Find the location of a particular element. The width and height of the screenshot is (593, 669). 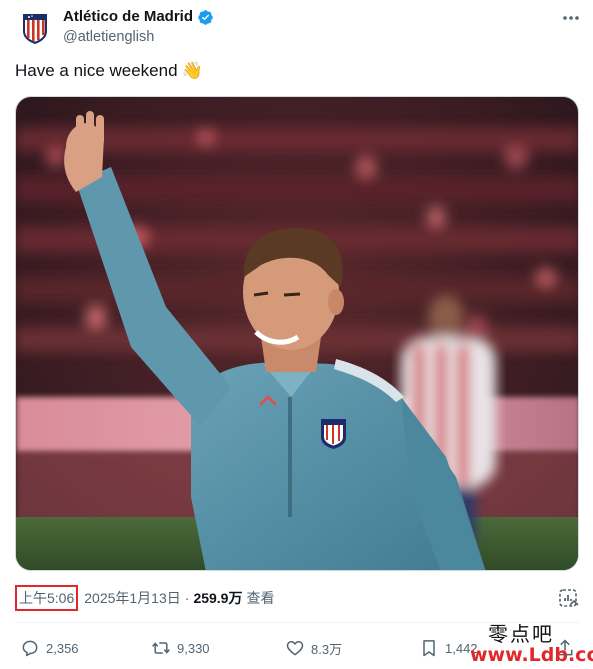

atletico-crest-icon is located at coordinates (35, 29).